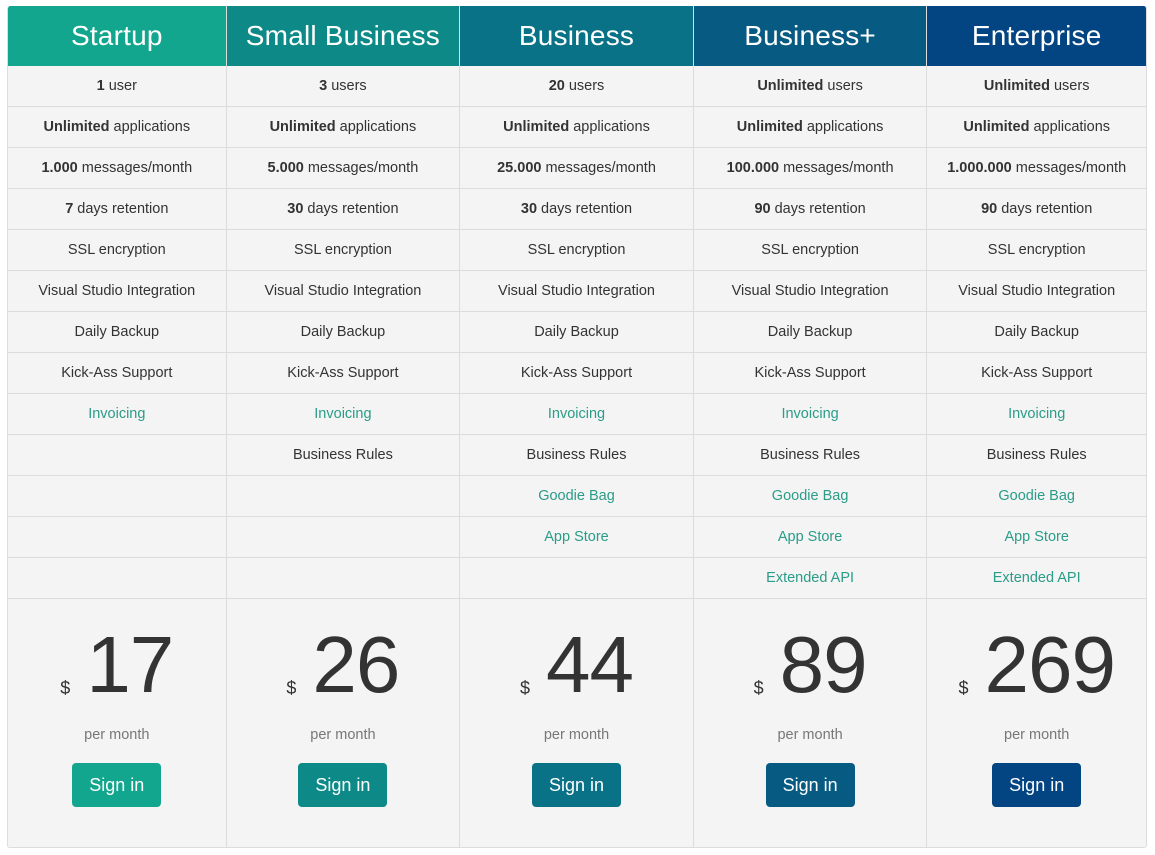  I want to click on price: $269, so click(1037, 664).